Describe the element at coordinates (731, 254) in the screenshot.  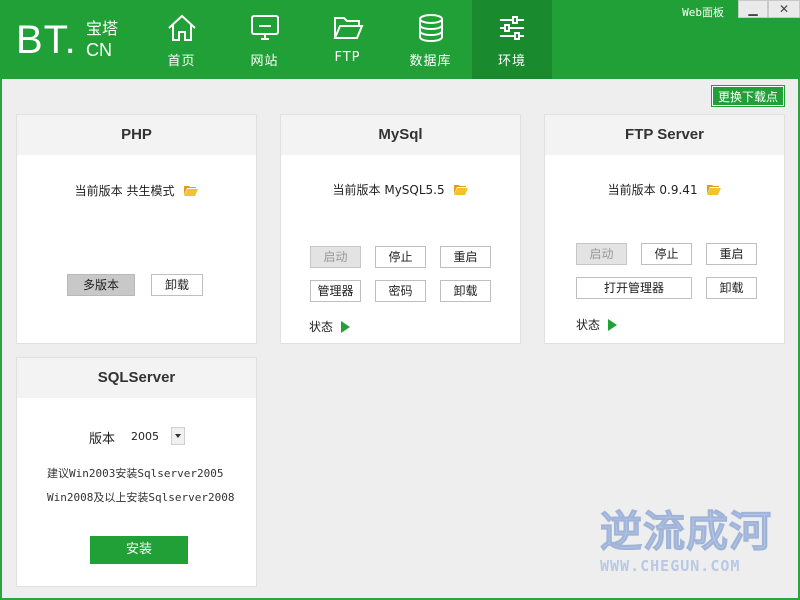
I see `ftp-restart-button: 重启` at that location.